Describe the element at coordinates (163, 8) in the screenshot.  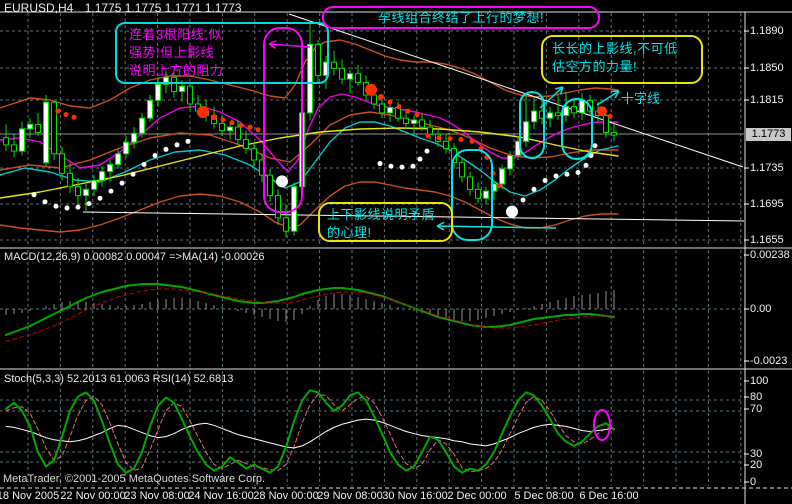
I see `ohlc-values: 1.1775 1.1775 1.1771 1.1773` at that location.